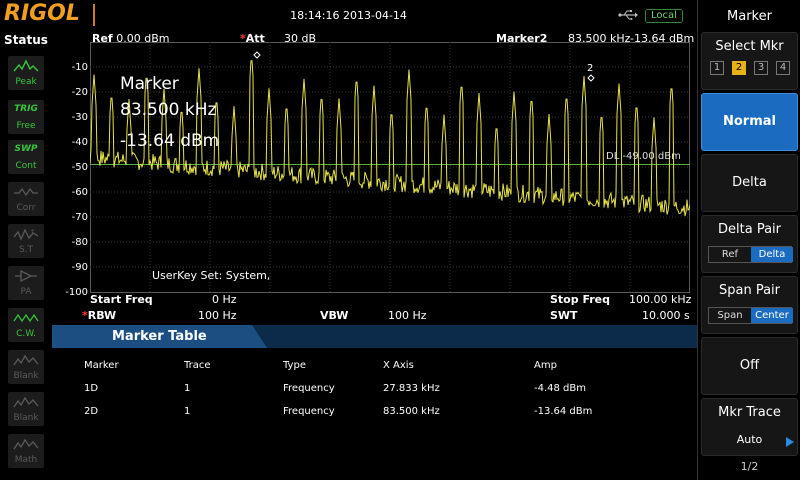 The width and height of the screenshot is (800, 480). I want to click on status-corr: Corr, so click(26, 199).